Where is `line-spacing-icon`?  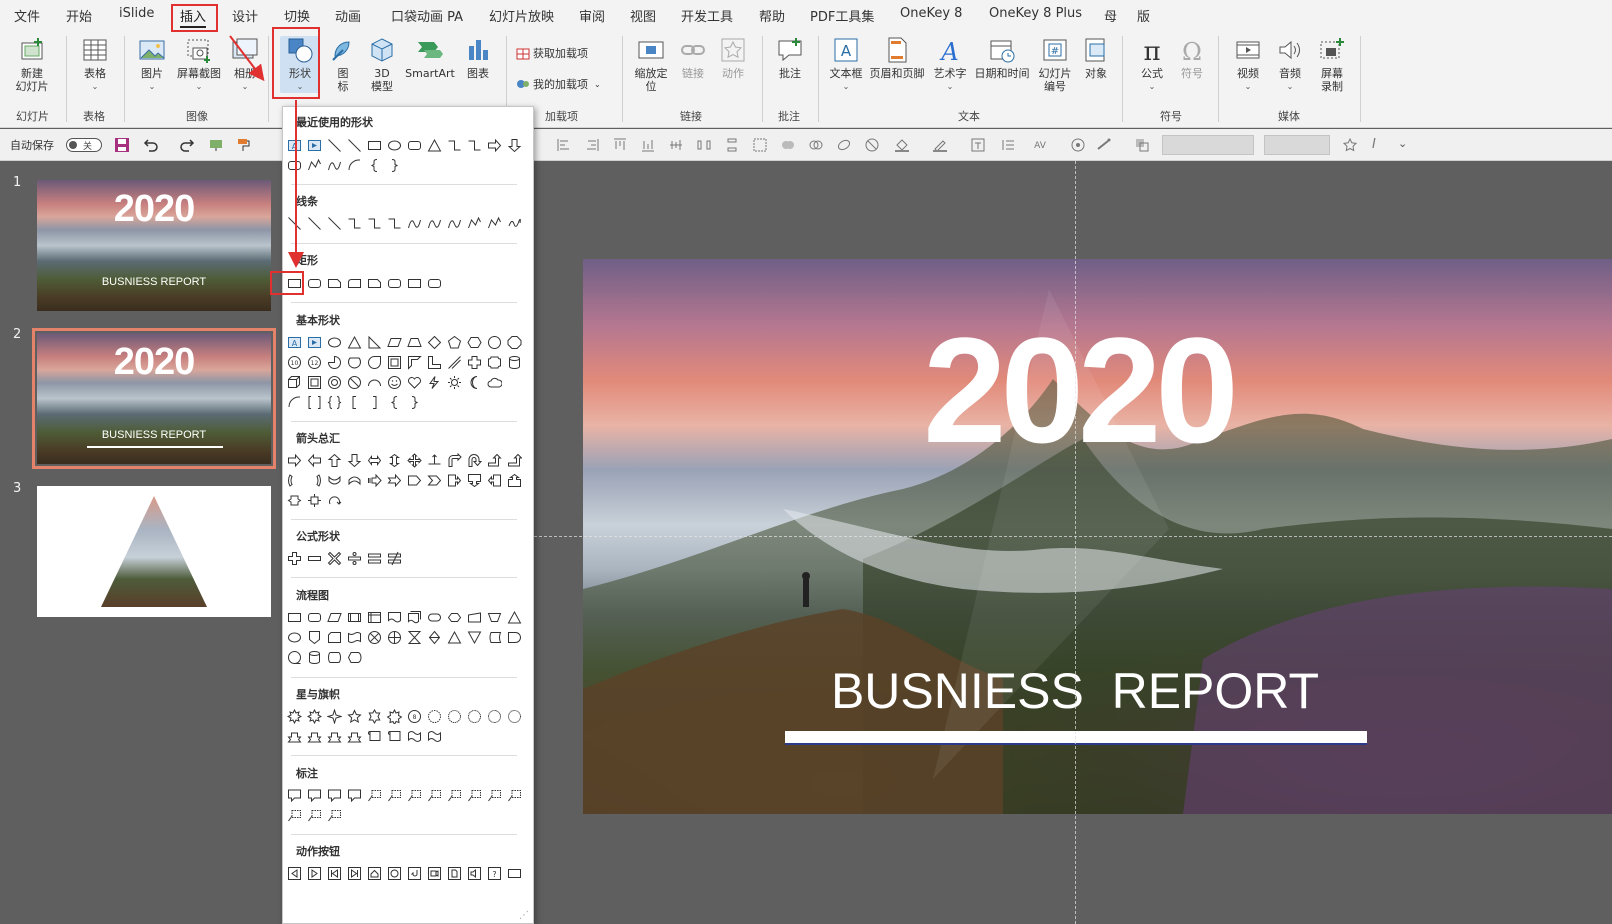
line-spacing-icon is located at coordinates (1008, 145).